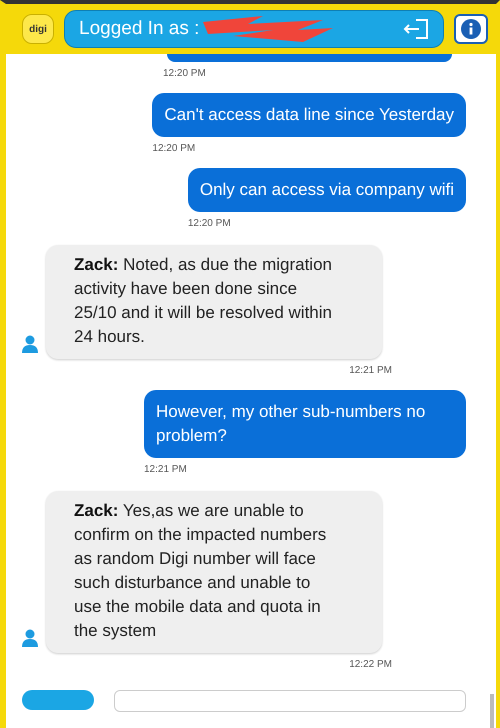  I want to click on message-time: 12:22 PM, so click(370, 664).